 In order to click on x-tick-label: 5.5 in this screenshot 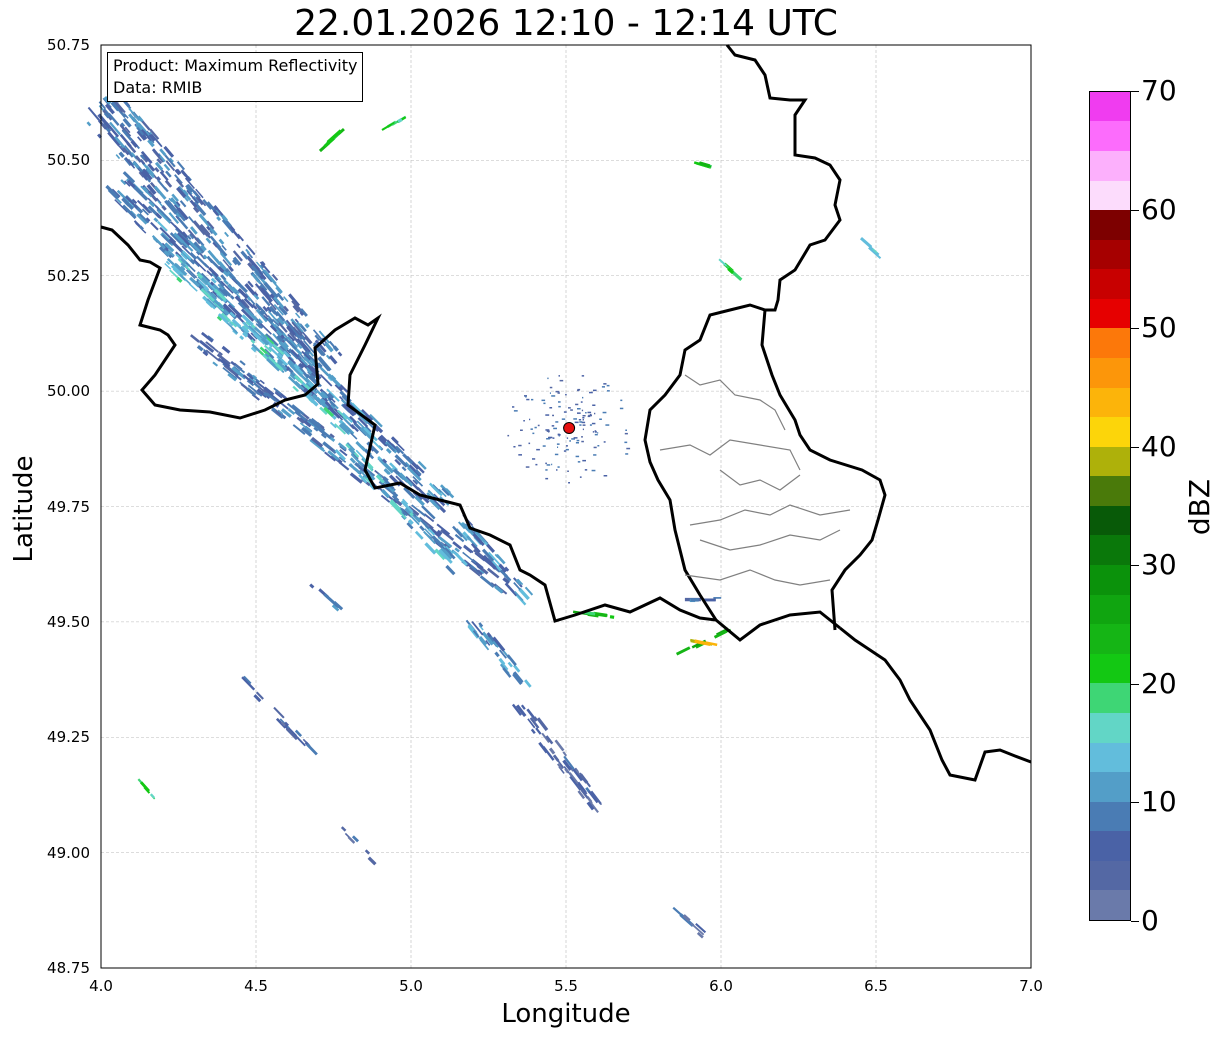, I will do `click(566, 986)`.